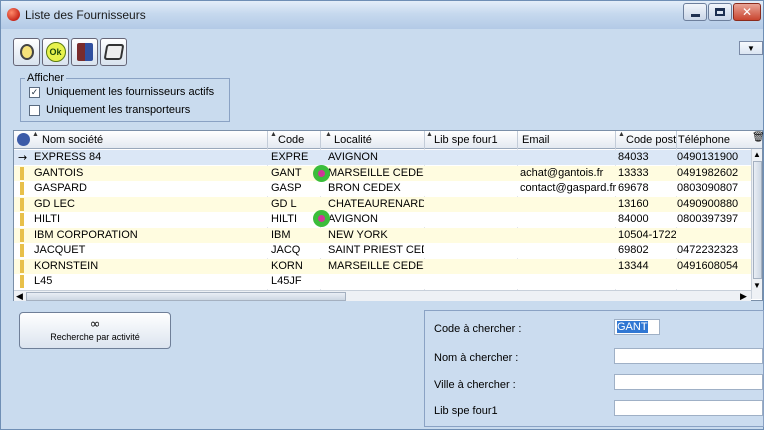 The image size is (764, 430). Describe the element at coordinates (708, 172) in the screenshot. I see `cell-tel: 0491982602` at that location.